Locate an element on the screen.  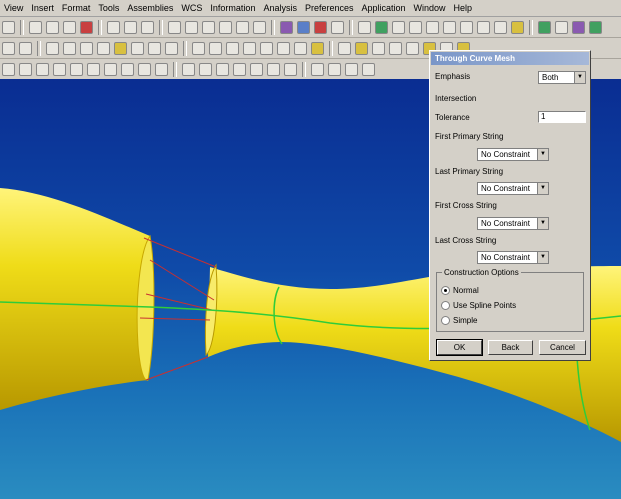
layer-icon is located at coordinates (337, 27).